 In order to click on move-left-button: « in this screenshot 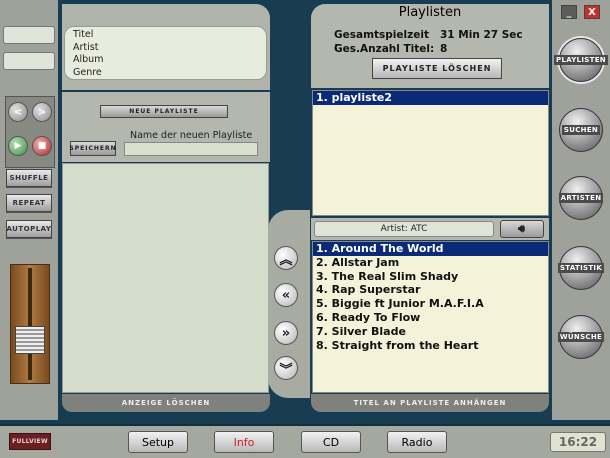, I will do `click(286, 295)`.